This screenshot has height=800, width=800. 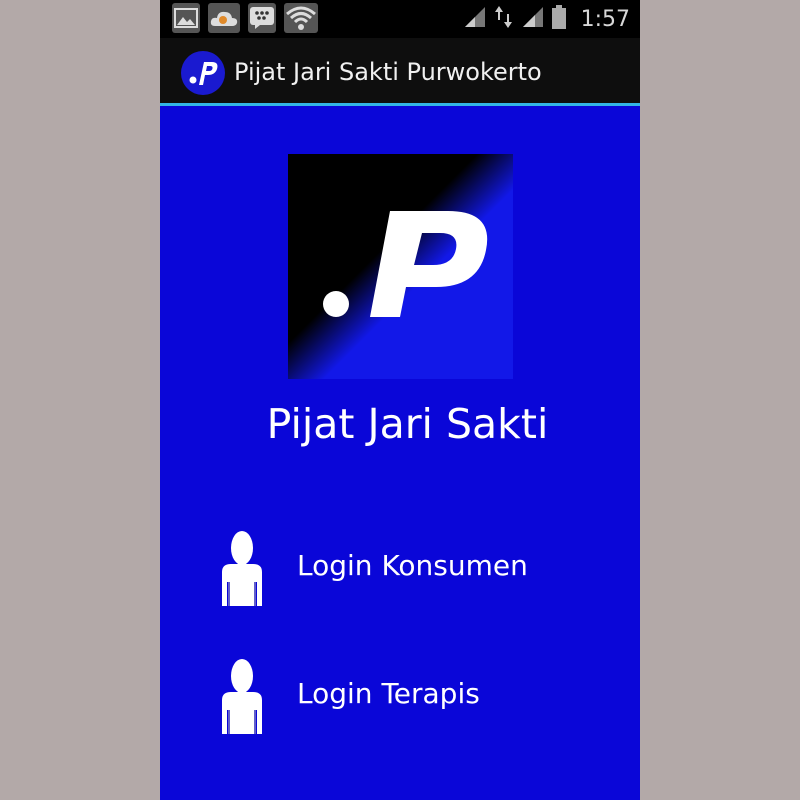 I want to click on status-bar: 1:57, so click(x=400, y=19).